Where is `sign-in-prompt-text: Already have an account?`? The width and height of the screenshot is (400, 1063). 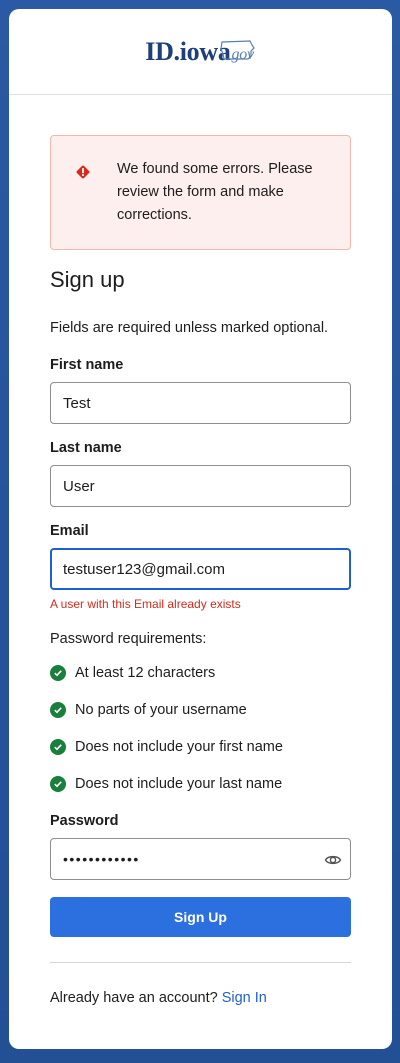 sign-in-prompt-text: Already have an account? is located at coordinates (134, 998).